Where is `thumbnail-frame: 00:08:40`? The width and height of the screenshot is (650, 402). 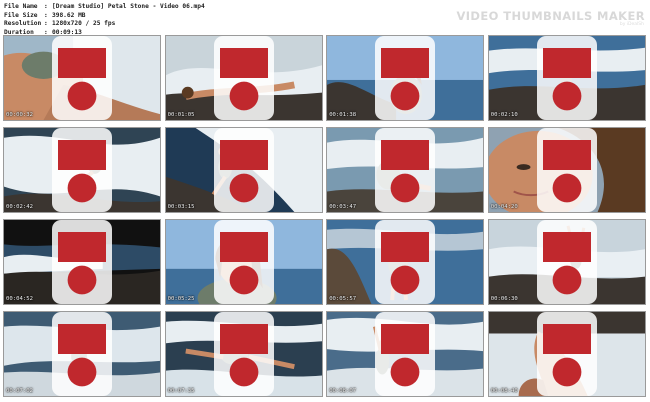 thumbnail-frame: 00:08:40 is located at coordinates (566, 354).